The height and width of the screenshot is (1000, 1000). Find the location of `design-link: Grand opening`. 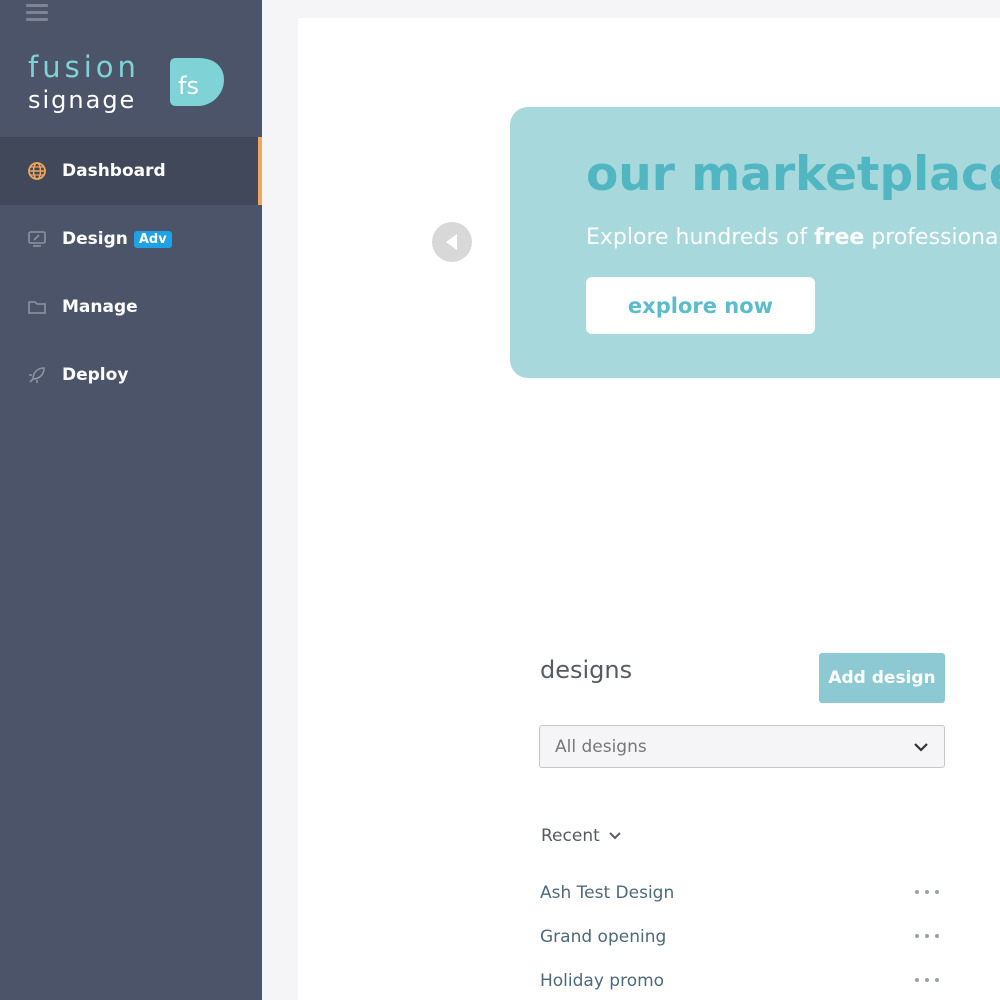

design-link: Grand opening is located at coordinates (603, 937).